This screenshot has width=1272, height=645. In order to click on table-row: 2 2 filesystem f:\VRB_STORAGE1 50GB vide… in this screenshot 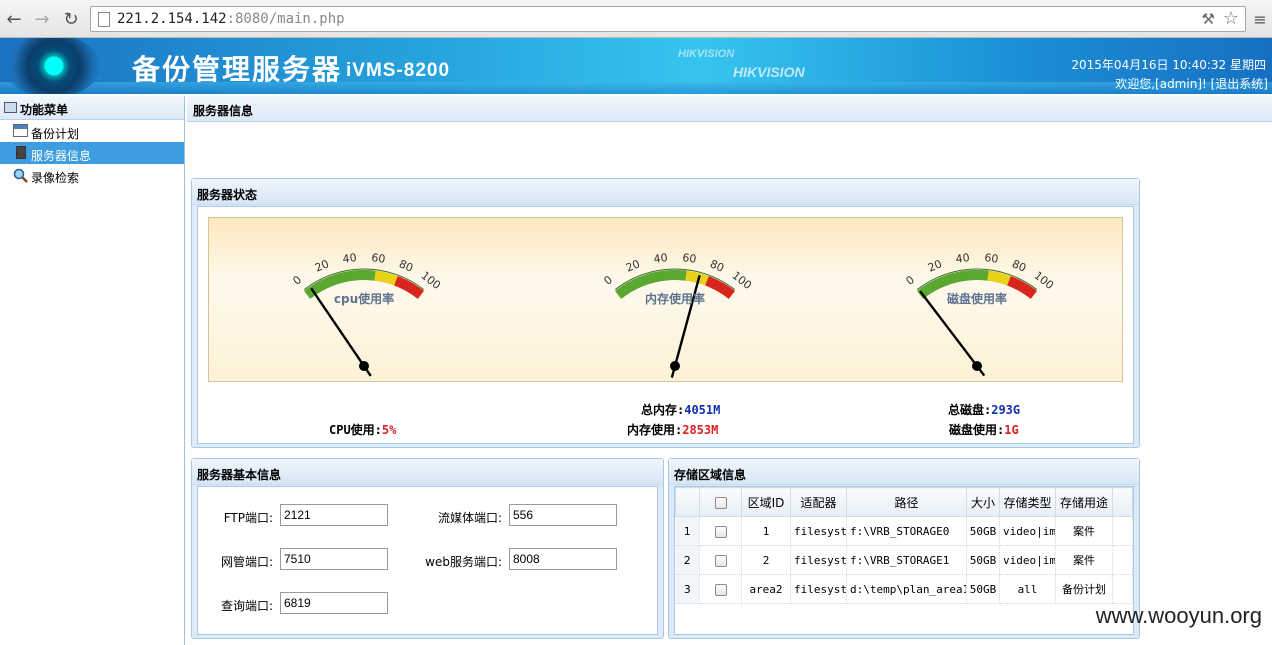, I will do `click(904, 560)`.